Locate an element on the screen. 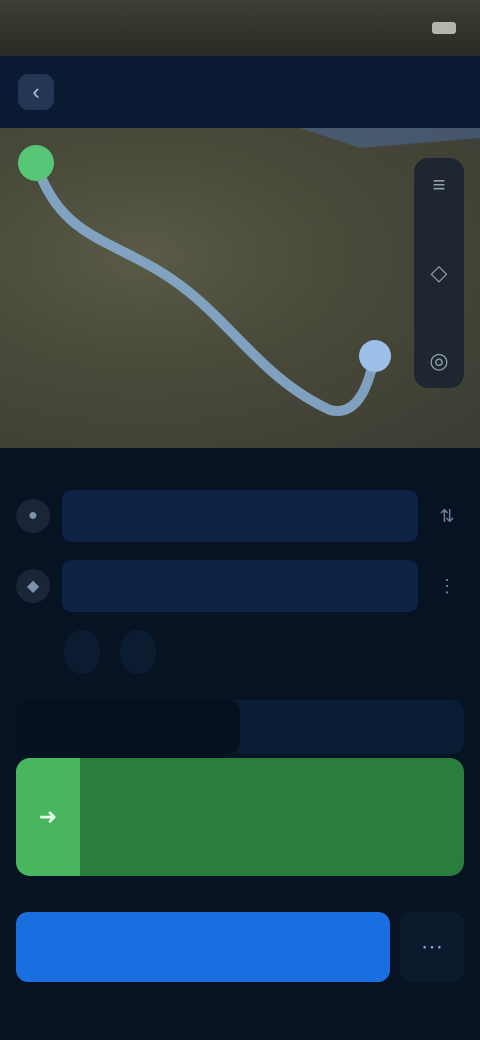  locate-icon: ◎ is located at coordinates (438, 361).